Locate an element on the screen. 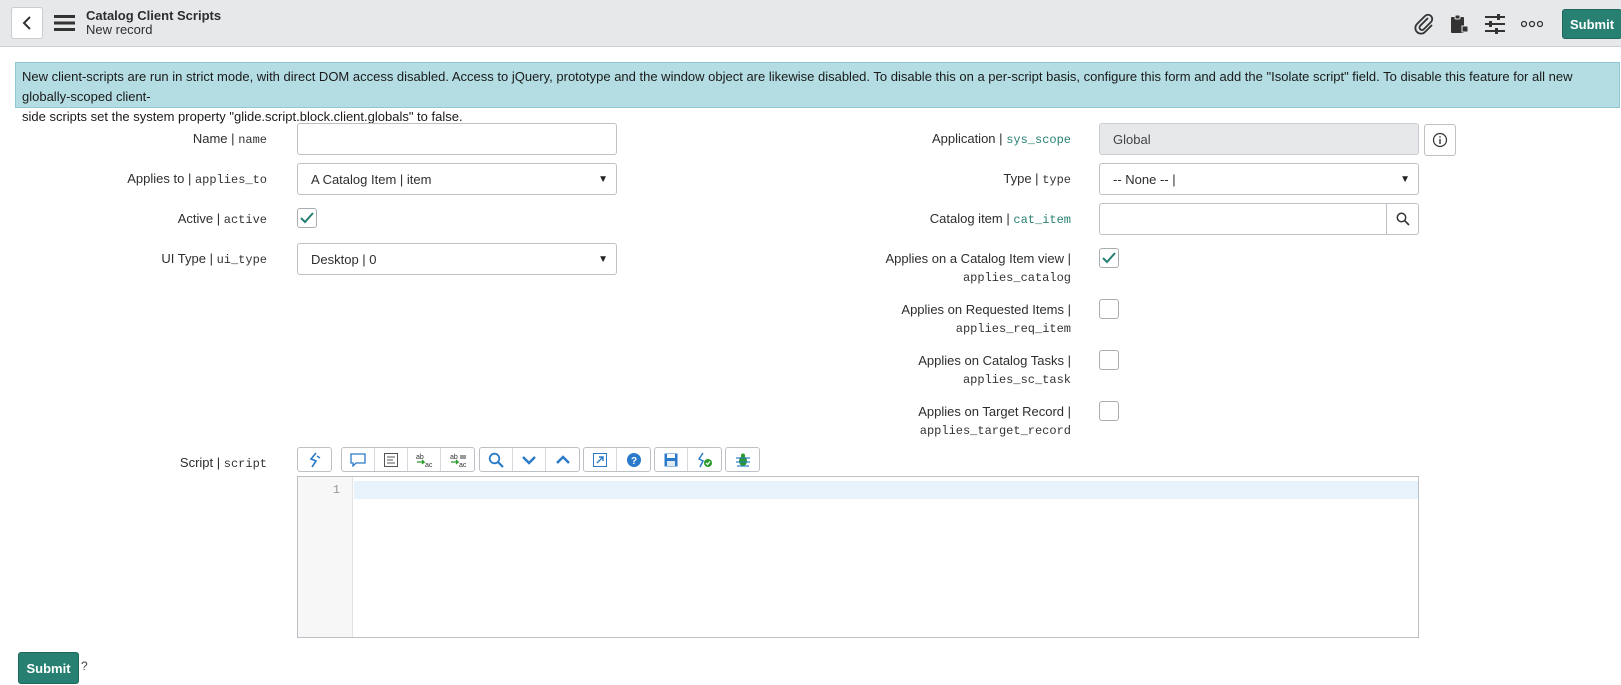  replace-button: ab ac is located at coordinates (424, 459).